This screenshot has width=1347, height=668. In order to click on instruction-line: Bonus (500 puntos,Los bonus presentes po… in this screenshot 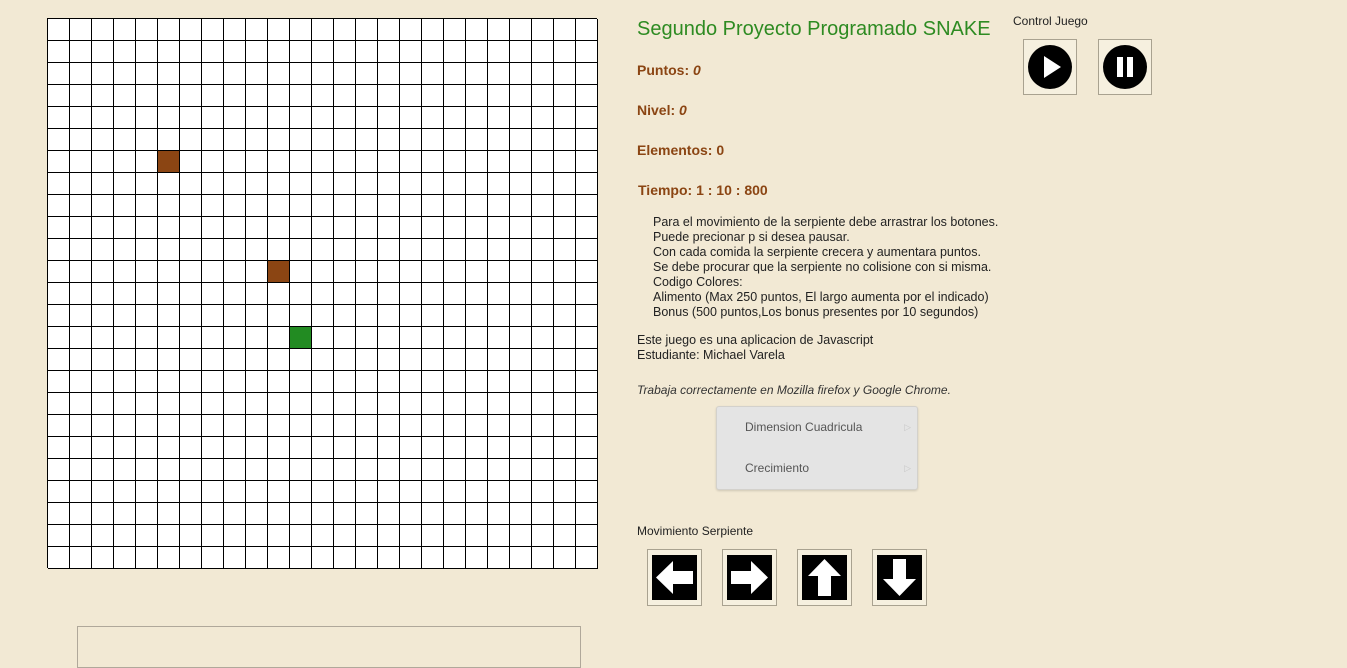, I will do `click(816, 312)`.